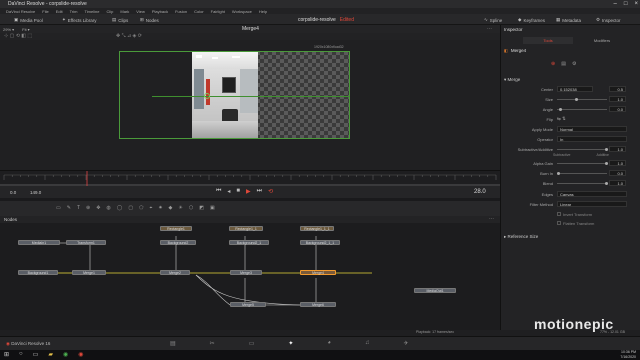  What do you see at coordinates (317, 228) in the screenshot?
I see `node-rectangle1-1-1: Rectangle1_1_1` at bounding box center [317, 228].